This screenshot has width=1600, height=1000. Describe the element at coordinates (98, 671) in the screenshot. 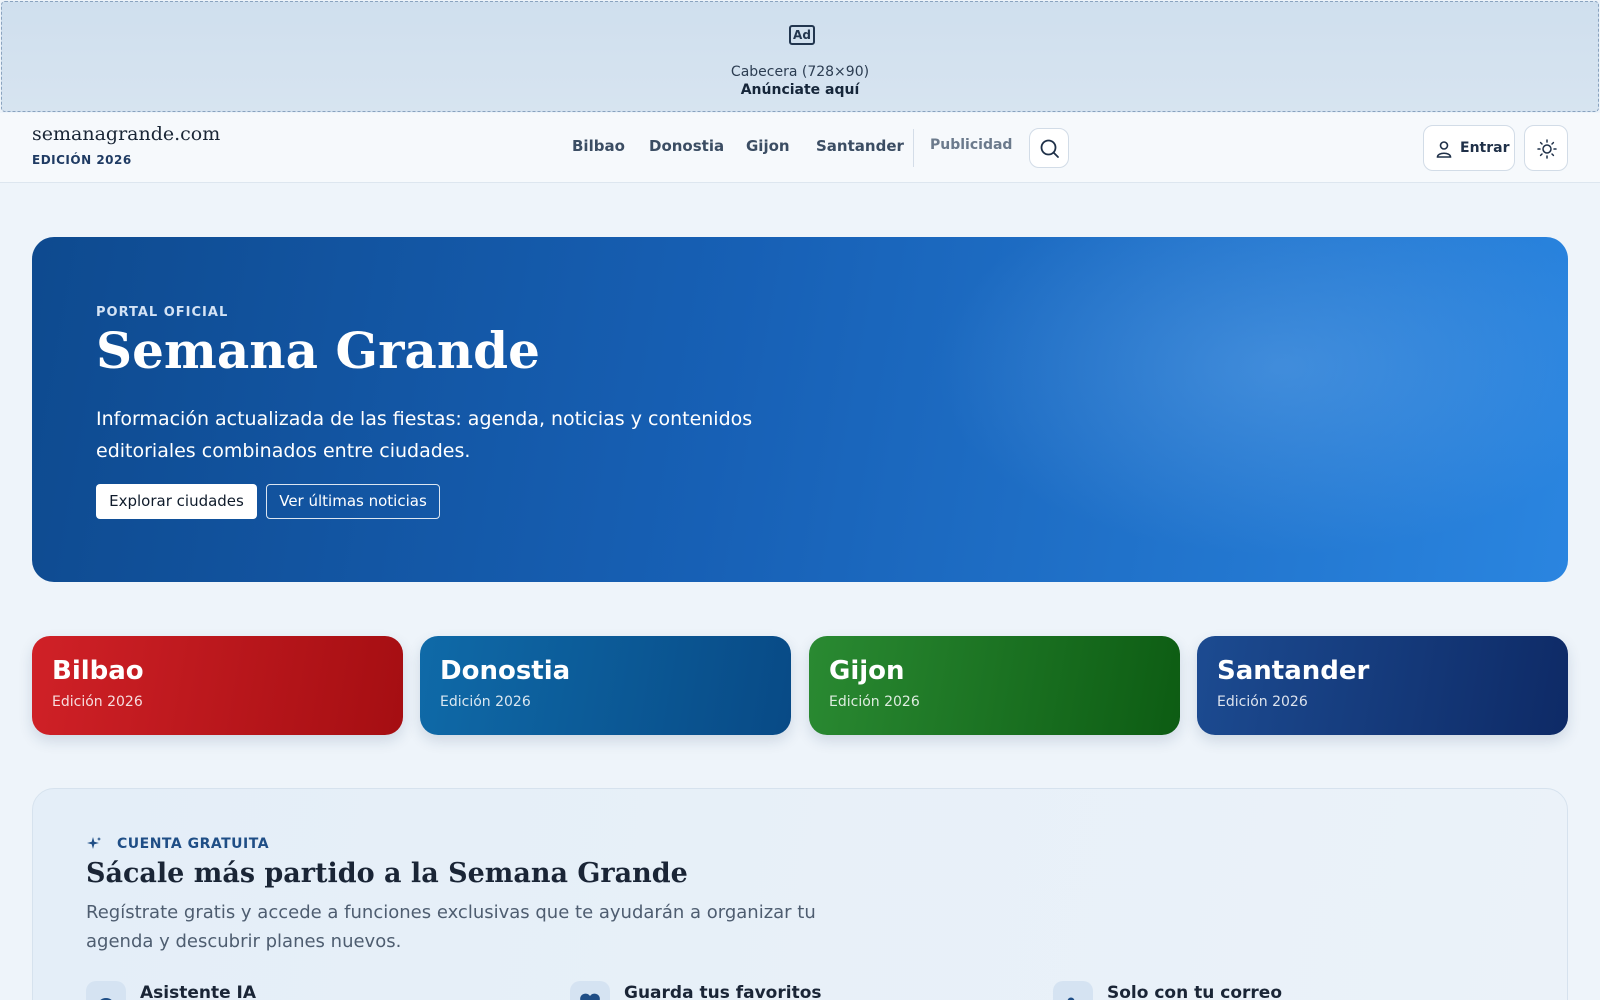

I see `city-name: Bilbao` at that location.